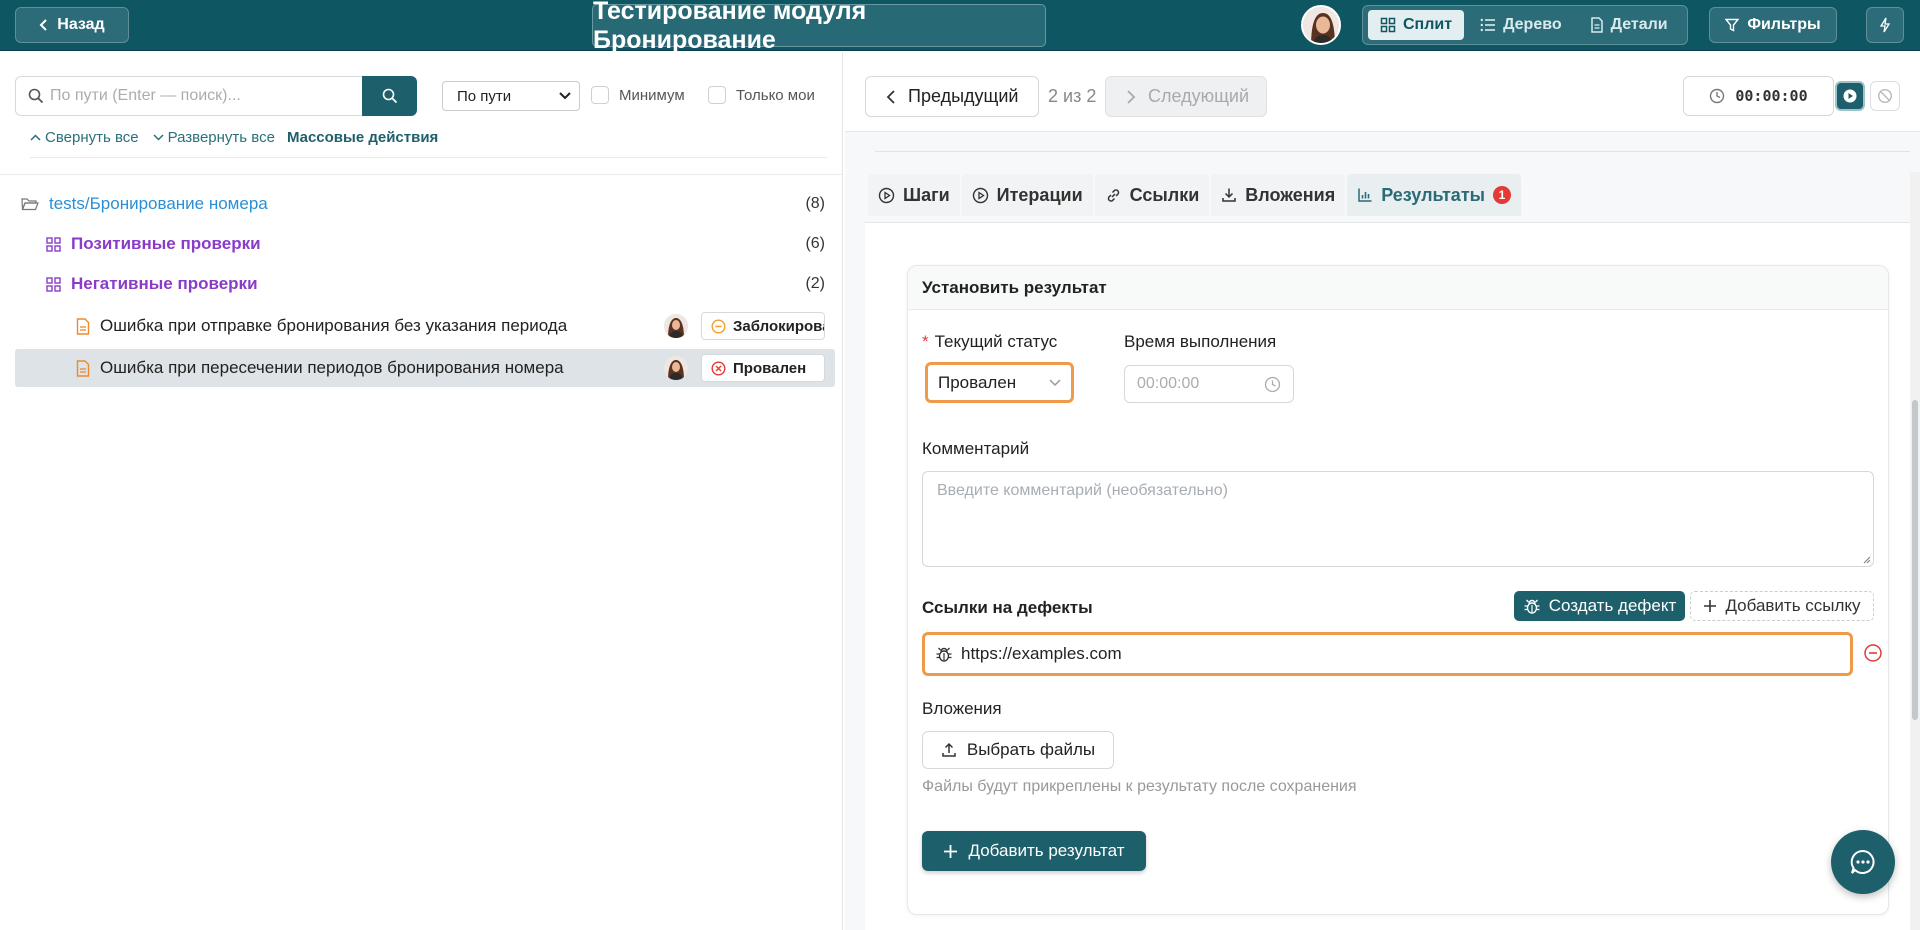 The width and height of the screenshot is (1920, 930). Describe the element at coordinates (511, 96) in the screenshot. I see `sort-select: По пути` at that location.